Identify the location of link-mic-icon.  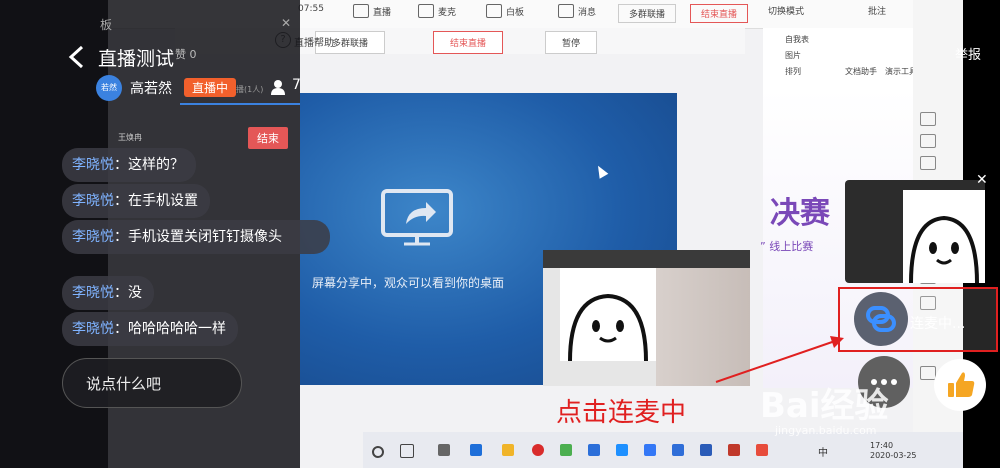
(881, 319).